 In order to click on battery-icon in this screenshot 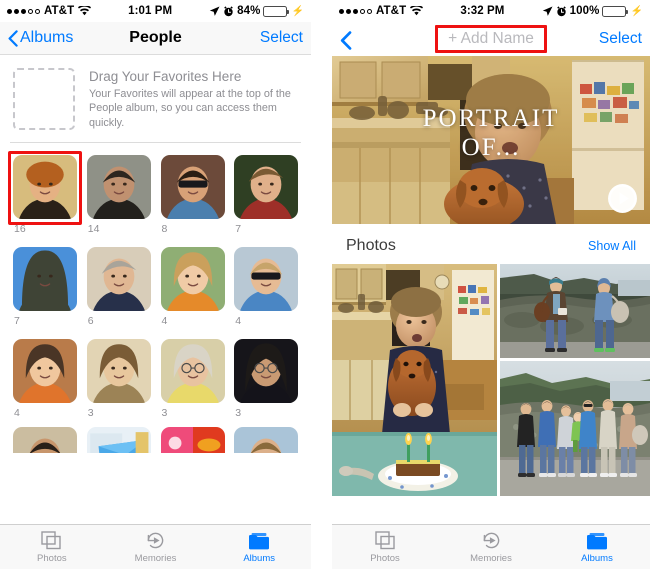, I will do `click(615, 11)`.